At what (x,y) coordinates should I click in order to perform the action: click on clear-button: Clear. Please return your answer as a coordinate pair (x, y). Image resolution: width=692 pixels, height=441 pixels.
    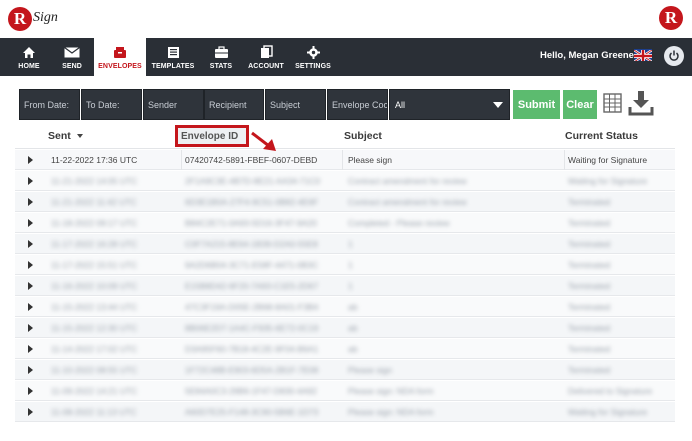
    Looking at the image, I should click on (580, 104).